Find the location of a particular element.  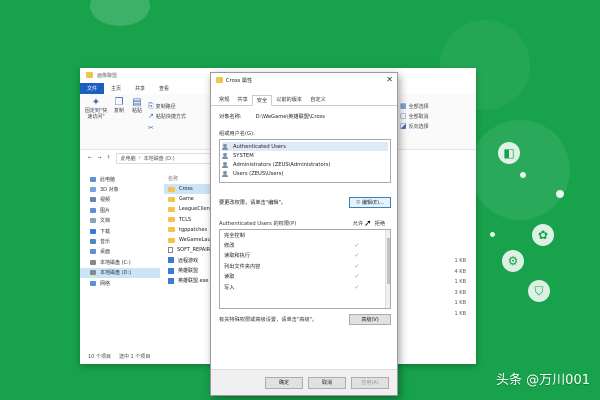

permission-name: 完全控制 is located at coordinates (234, 235).